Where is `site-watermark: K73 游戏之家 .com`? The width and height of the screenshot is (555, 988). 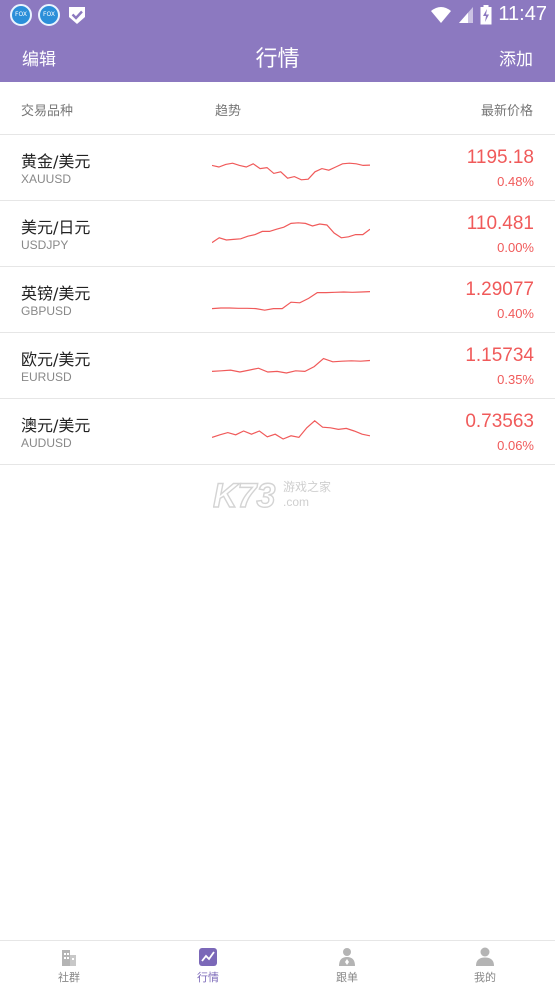 site-watermark: K73 游戏之家 .com is located at coordinates (272, 494).